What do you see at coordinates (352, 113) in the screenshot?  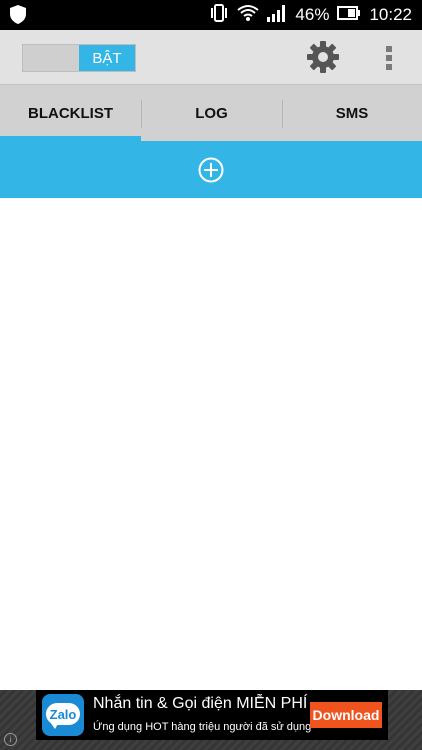 I see `tab-sms: SMS` at bounding box center [352, 113].